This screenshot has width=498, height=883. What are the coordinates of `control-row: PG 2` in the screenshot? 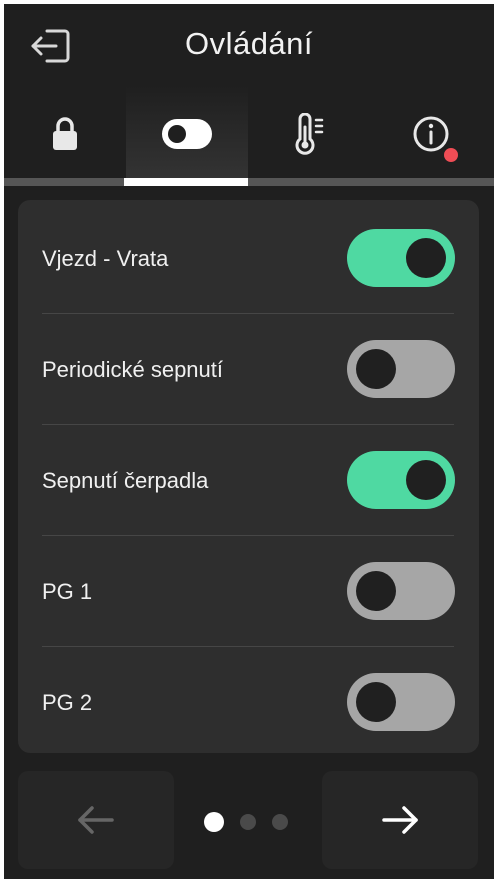 It's located at (248, 702).